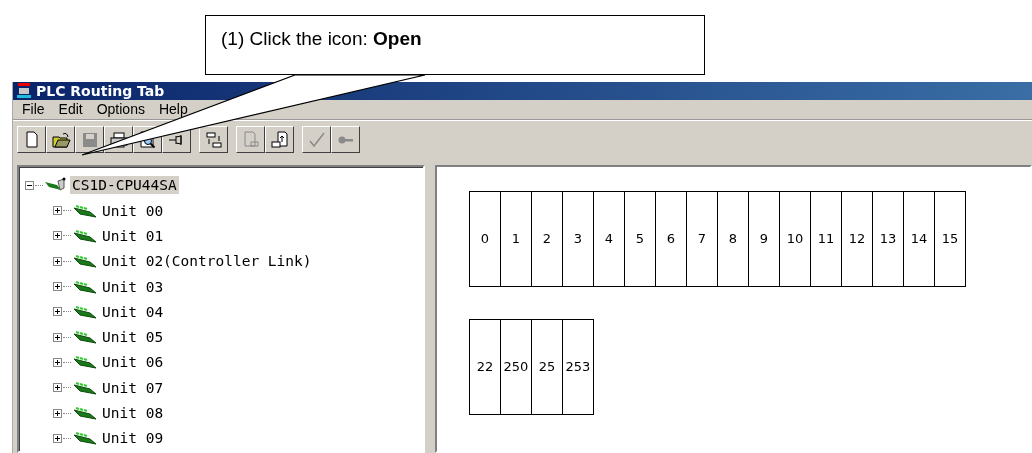 The width and height of the screenshot is (1032, 453). I want to click on tree-item-label: Unit 09, so click(133, 438).